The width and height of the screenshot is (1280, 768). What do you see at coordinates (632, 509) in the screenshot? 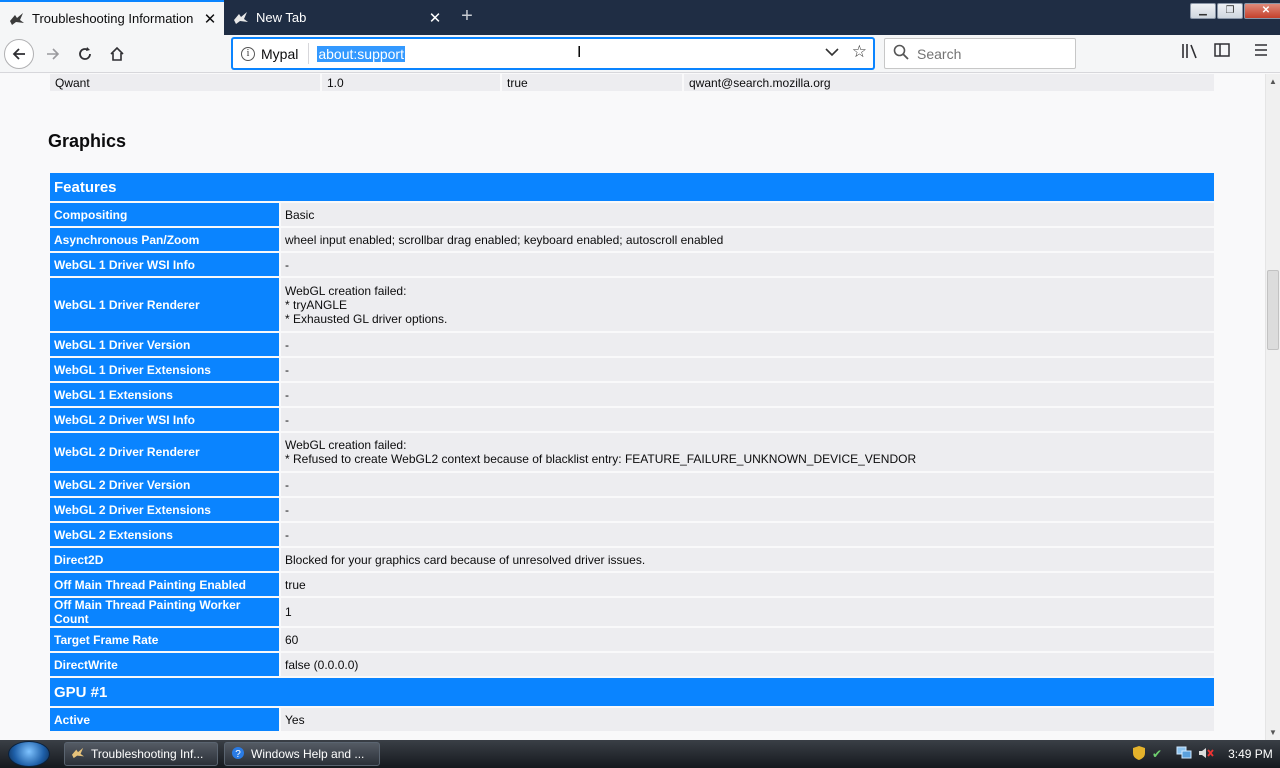
I see `table-row: WebGL 2 Driver Extensions -` at bounding box center [632, 509].